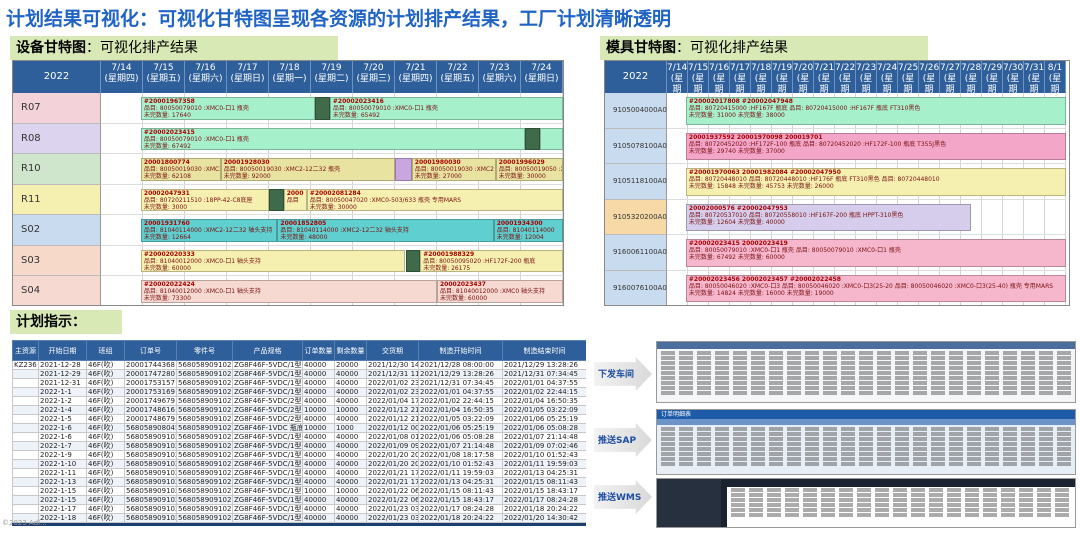 Image resolution: width=1080 pixels, height=534 pixels. I want to click on equipment-gantt-date-header: 7/14 (星期四), so click(122, 77).